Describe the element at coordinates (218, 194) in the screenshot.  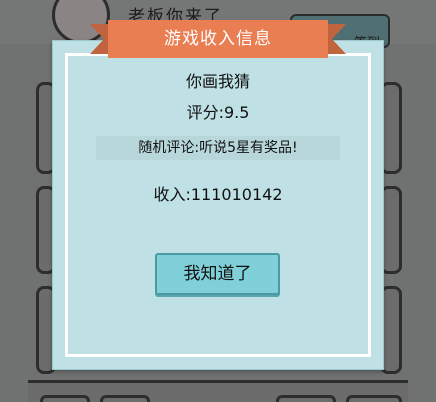
I see `game-income: 收入:111010142` at that location.